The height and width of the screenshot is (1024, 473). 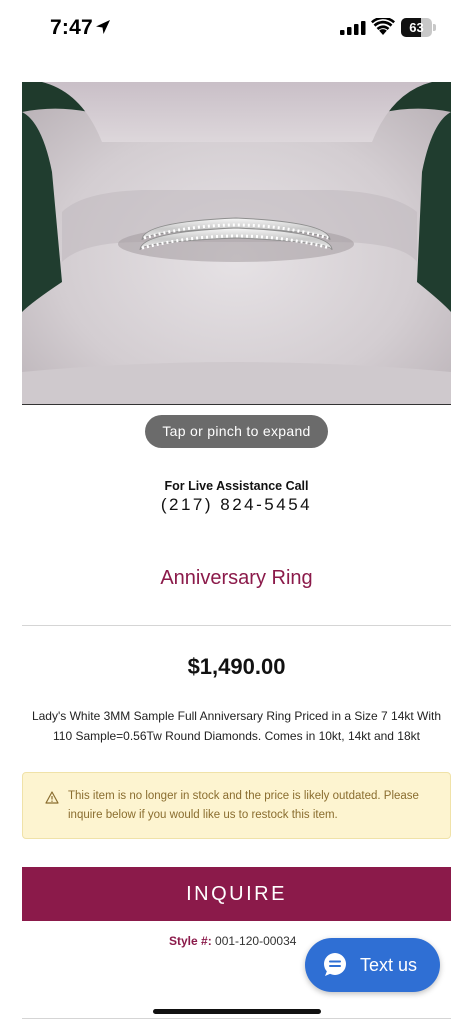 I want to click on assistance-phone: (217) 824-5454, so click(x=236, y=505).